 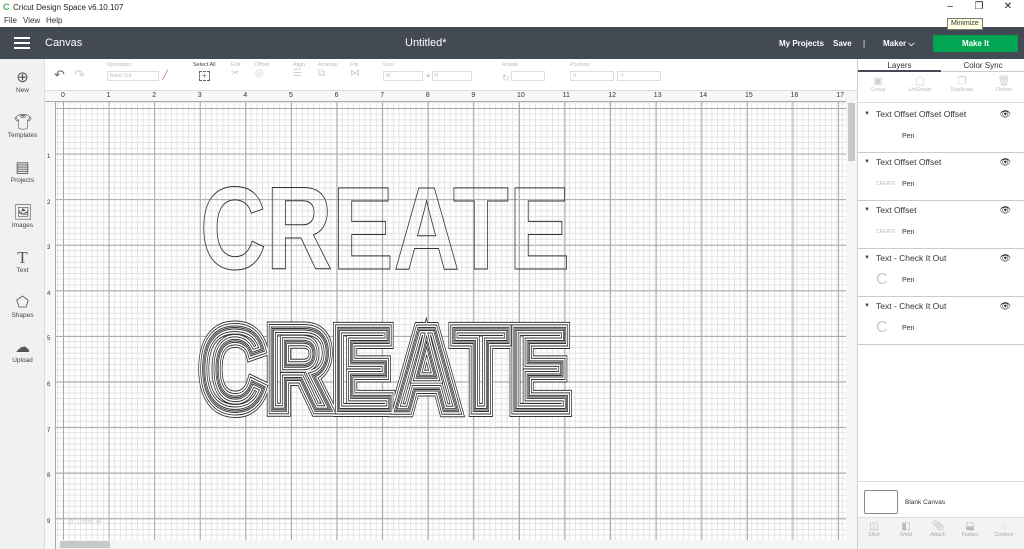 I want to click on layer-item: ▼ Text Offset Offset Offset 👁︎ Pen, so click(x=941, y=129).